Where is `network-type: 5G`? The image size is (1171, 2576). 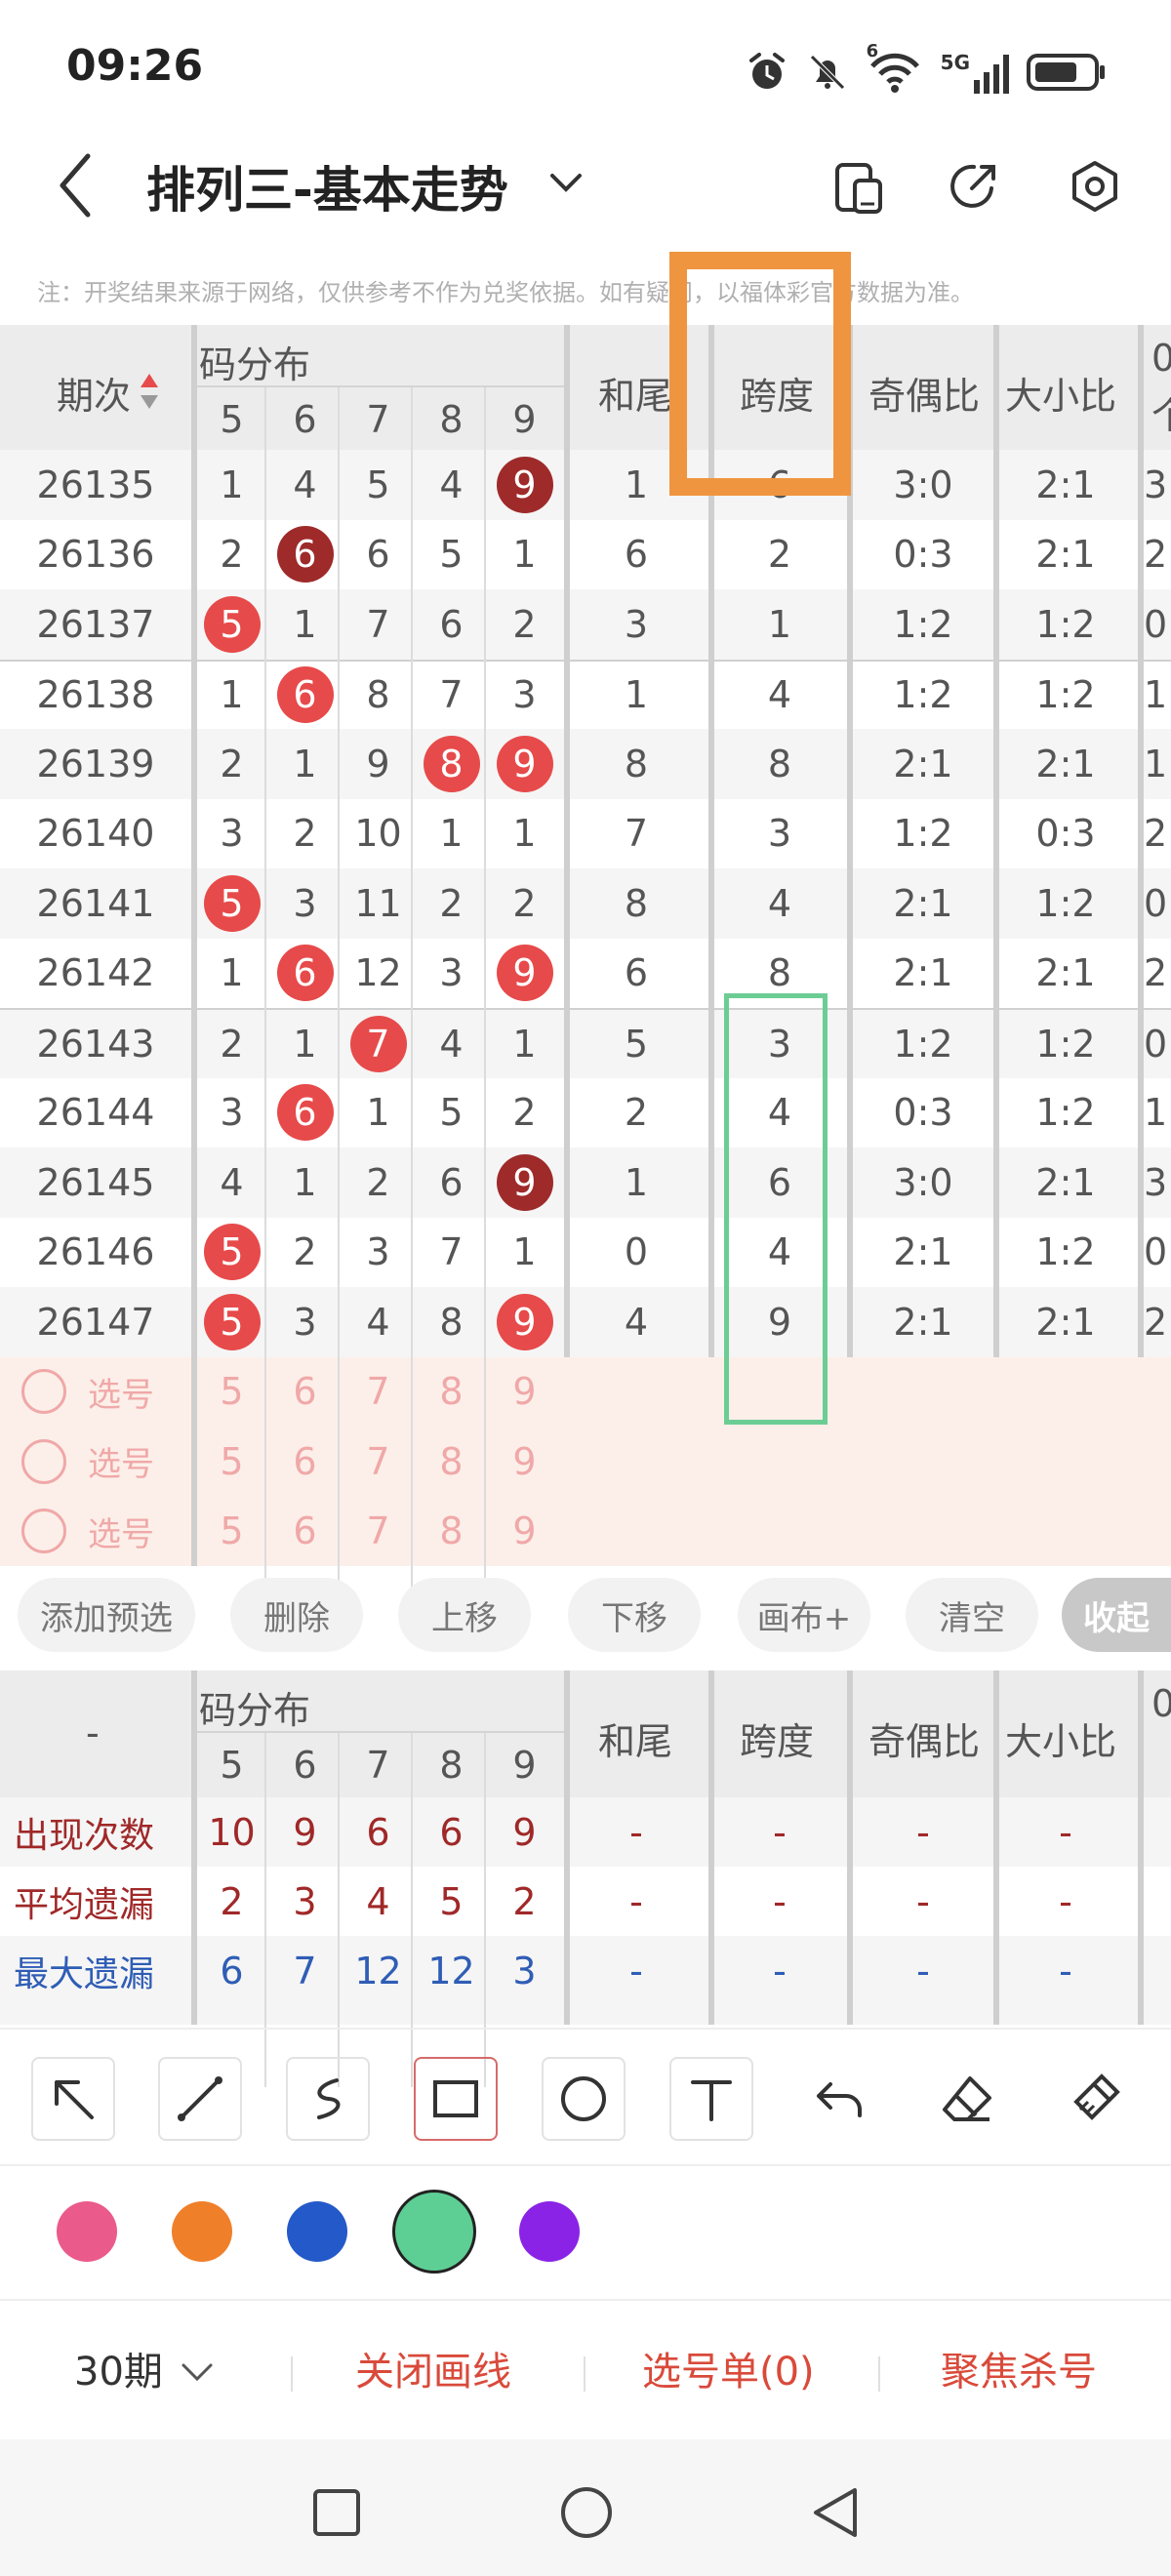 network-type: 5G is located at coordinates (955, 63).